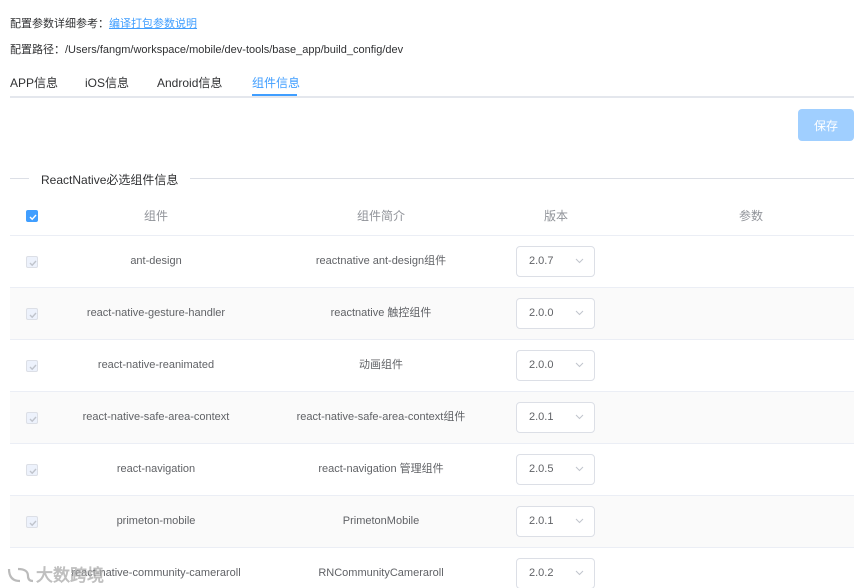  What do you see at coordinates (381, 313) in the screenshot?
I see `component-description: reactnative 触控组件` at bounding box center [381, 313].